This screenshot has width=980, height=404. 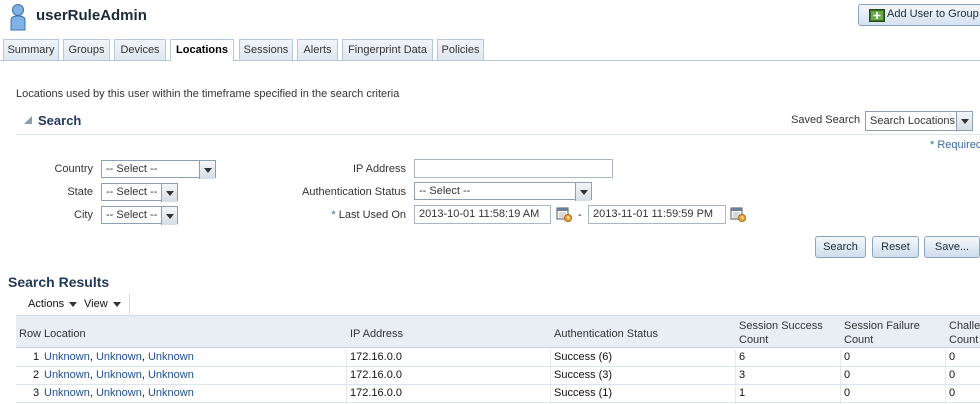 I want to click on authentication-status-cell: Success (6), so click(x=583, y=357).